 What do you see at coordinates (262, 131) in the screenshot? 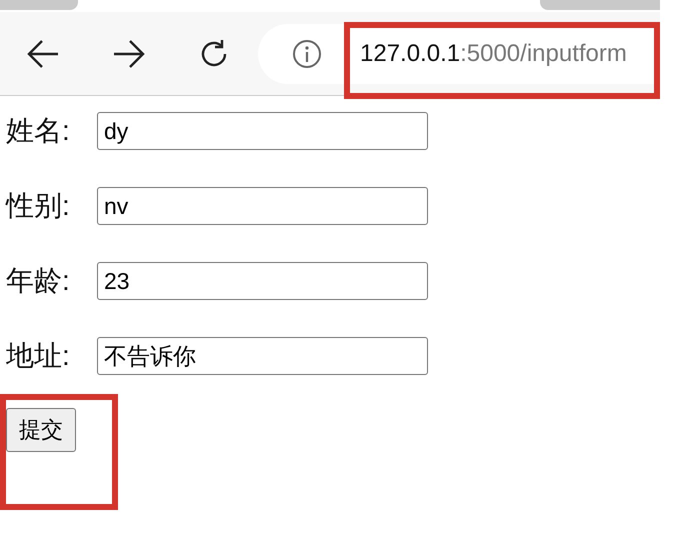
I see `input-field: dy` at bounding box center [262, 131].